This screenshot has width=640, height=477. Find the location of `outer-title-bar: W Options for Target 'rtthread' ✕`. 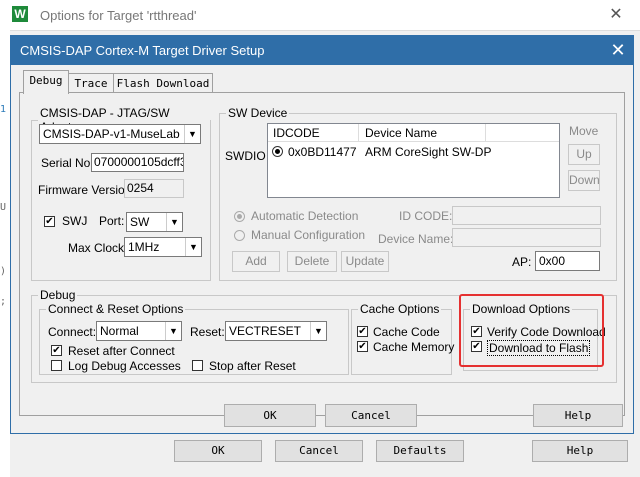

outer-title-bar: W Options for Target 'rtthread' ✕ is located at coordinates (320, 15).